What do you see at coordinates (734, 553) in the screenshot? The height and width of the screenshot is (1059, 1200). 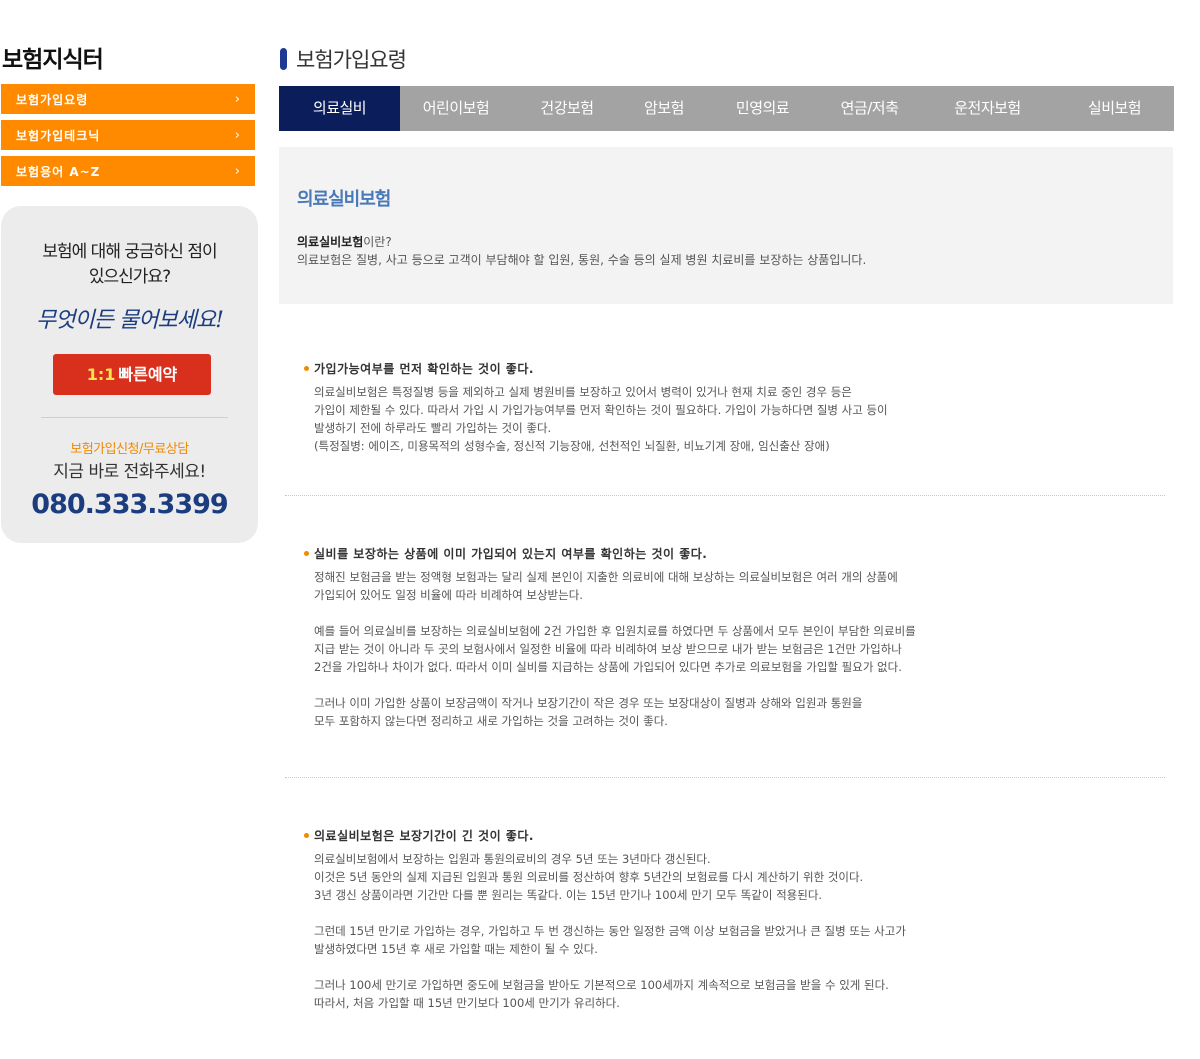 I see `section-title: 실비를 보장하는 상품에 이미 가입되어 있는지 여부를 확인하는 것이 좋다.` at bounding box center [734, 553].